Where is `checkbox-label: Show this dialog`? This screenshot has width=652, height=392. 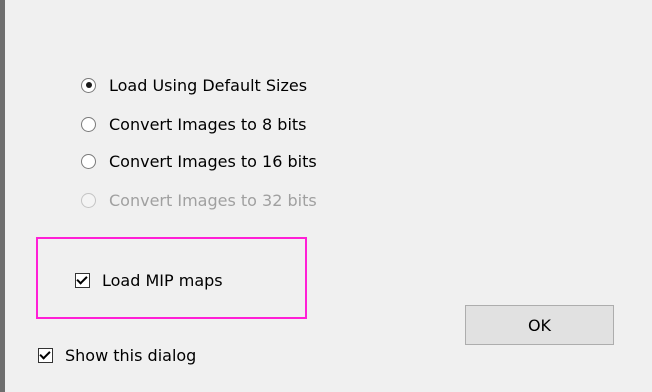
checkbox-label: Show this dialog is located at coordinates (131, 355).